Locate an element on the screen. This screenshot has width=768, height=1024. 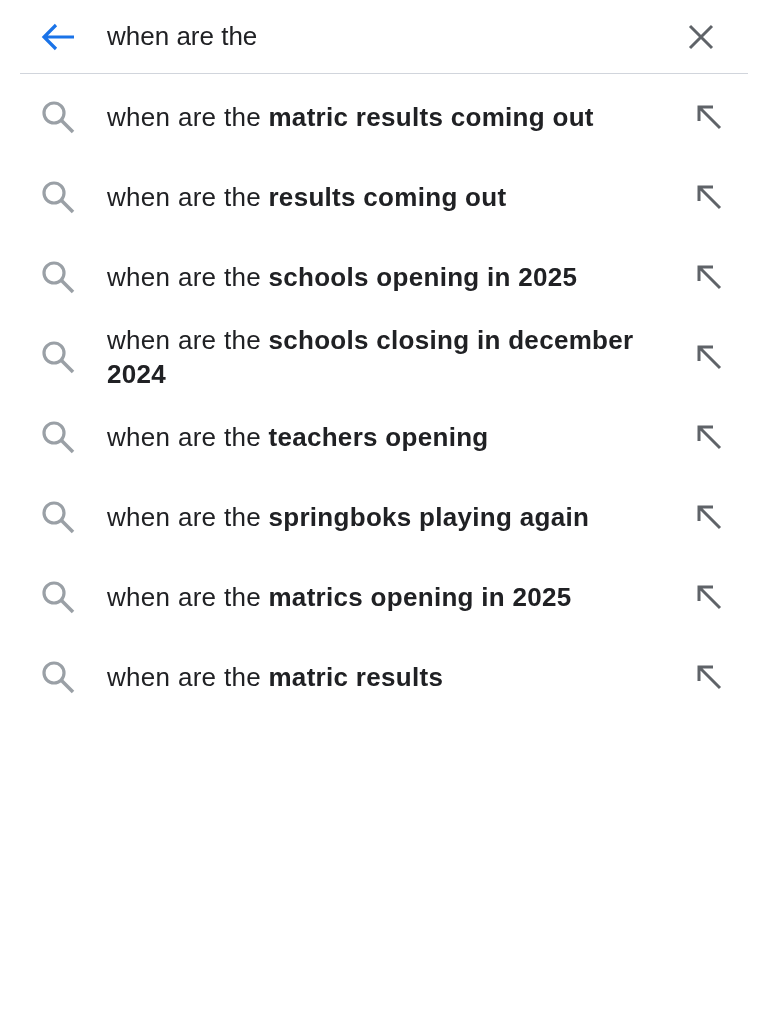
suggestion-text: when are the schools opening in 2025 is located at coordinates (372, 277).